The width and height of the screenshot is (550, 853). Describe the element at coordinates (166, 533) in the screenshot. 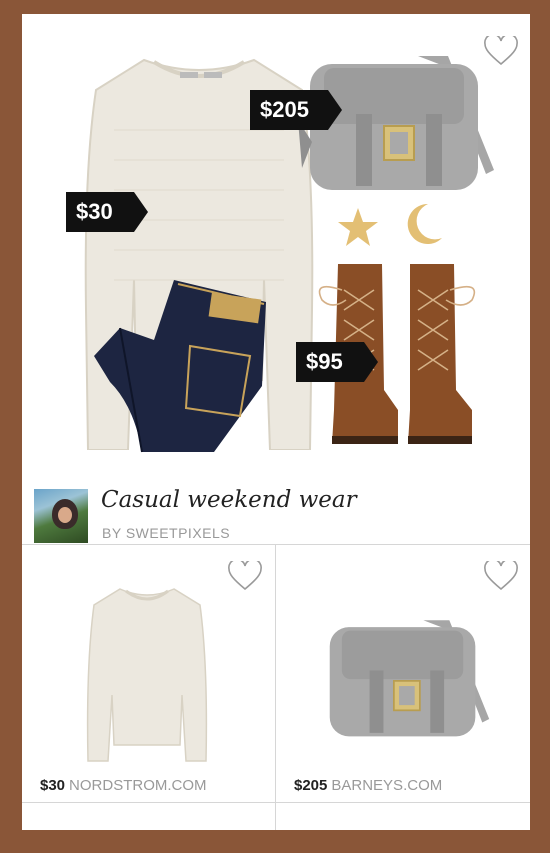

I see `collection-author: BY SWEETPIXELS` at that location.